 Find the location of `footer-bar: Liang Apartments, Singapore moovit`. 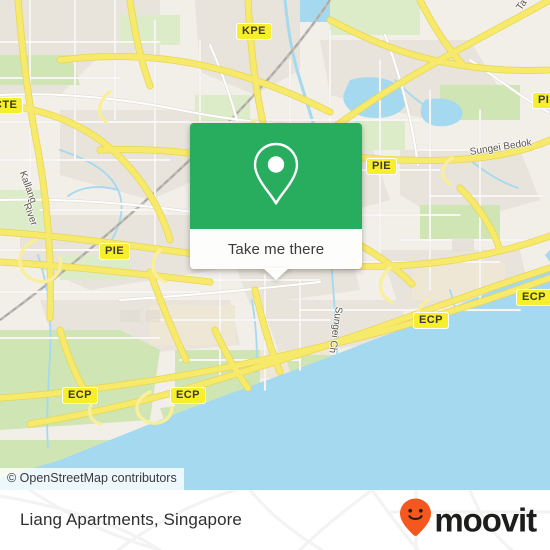

footer-bar: Liang Apartments, Singapore moovit is located at coordinates (275, 520).